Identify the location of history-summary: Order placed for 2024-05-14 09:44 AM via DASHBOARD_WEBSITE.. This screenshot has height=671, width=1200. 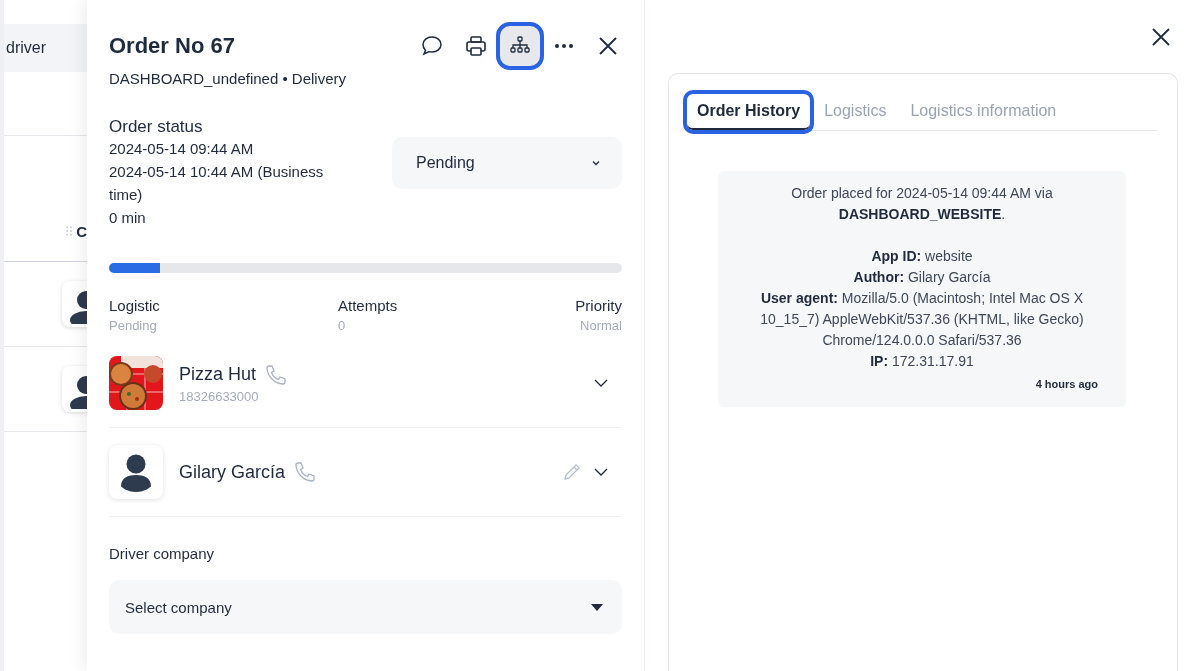
(922, 204).